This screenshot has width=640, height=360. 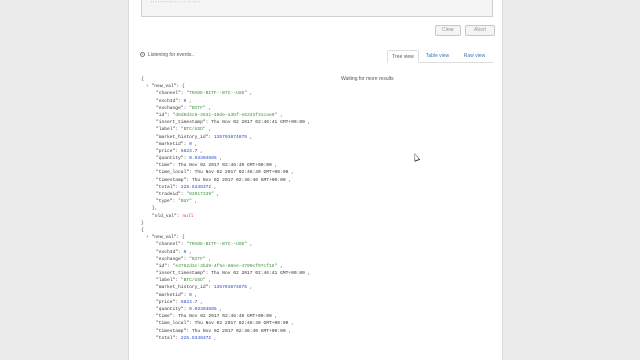 I want to click on query-editor: ·····················, so click(x=317, y=8).